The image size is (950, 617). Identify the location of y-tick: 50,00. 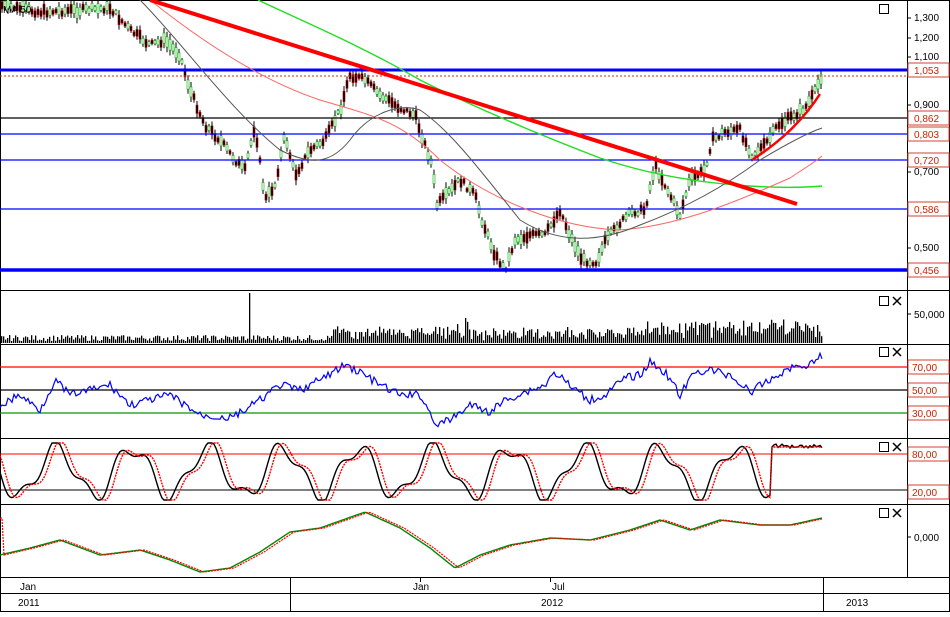
(924, 391).